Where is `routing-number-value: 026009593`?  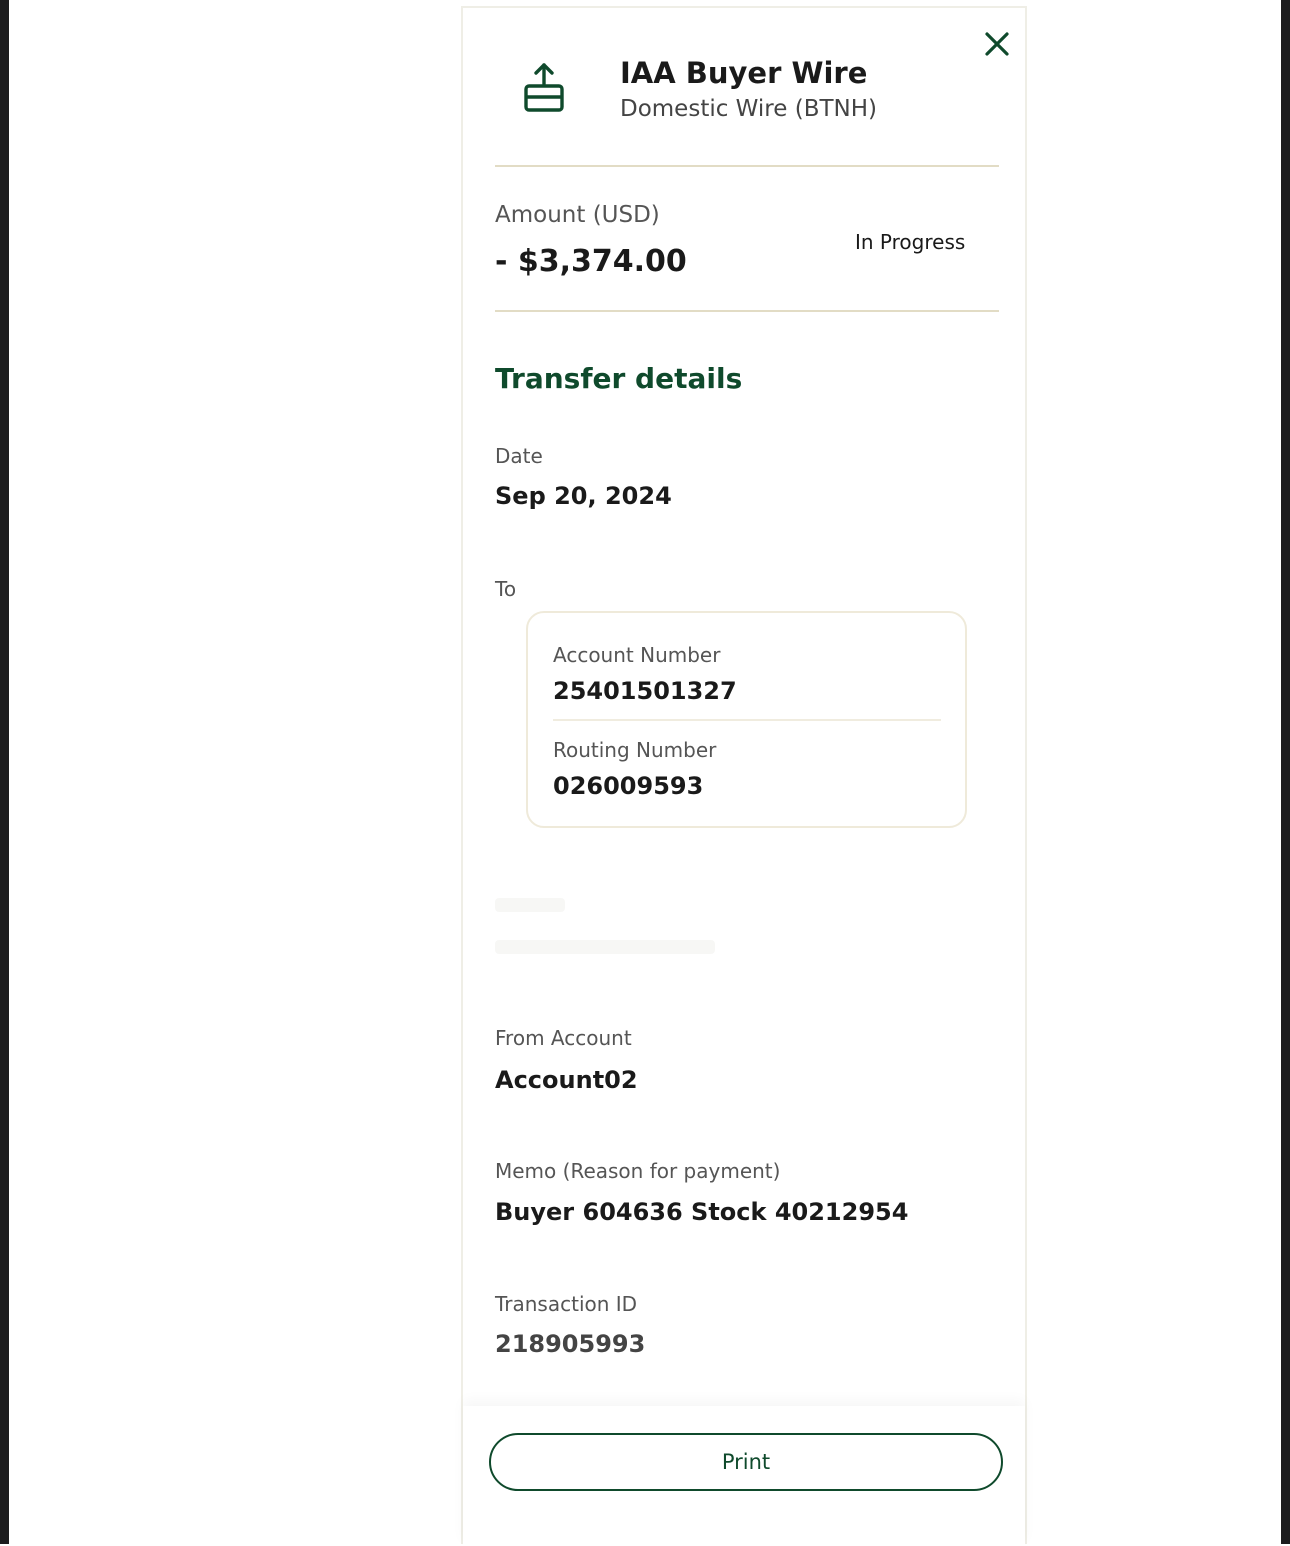 routing-number-value: 026009593 is located at coordinates (628, 786).